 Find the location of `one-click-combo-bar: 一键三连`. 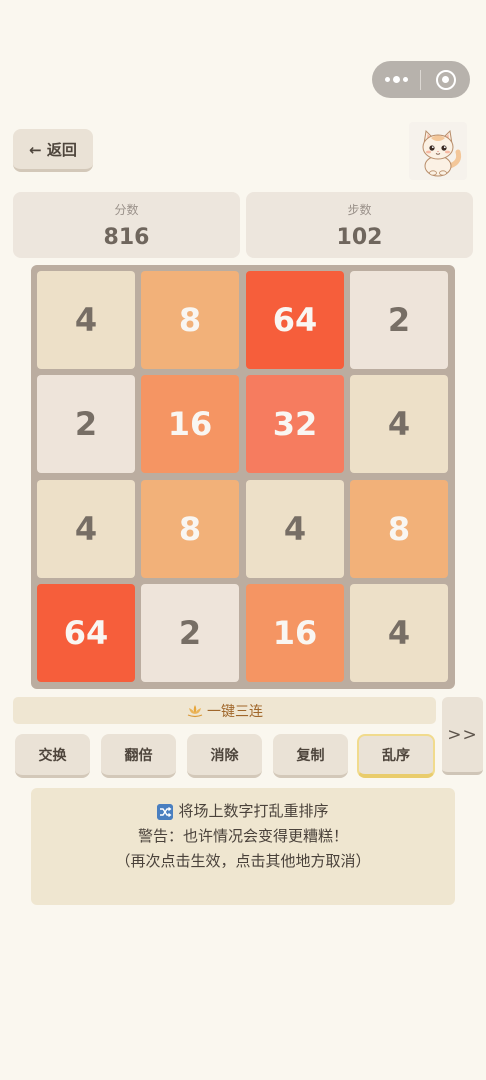

one-click-combo-bar: 一键三连 is located at coordinates (224, 710).